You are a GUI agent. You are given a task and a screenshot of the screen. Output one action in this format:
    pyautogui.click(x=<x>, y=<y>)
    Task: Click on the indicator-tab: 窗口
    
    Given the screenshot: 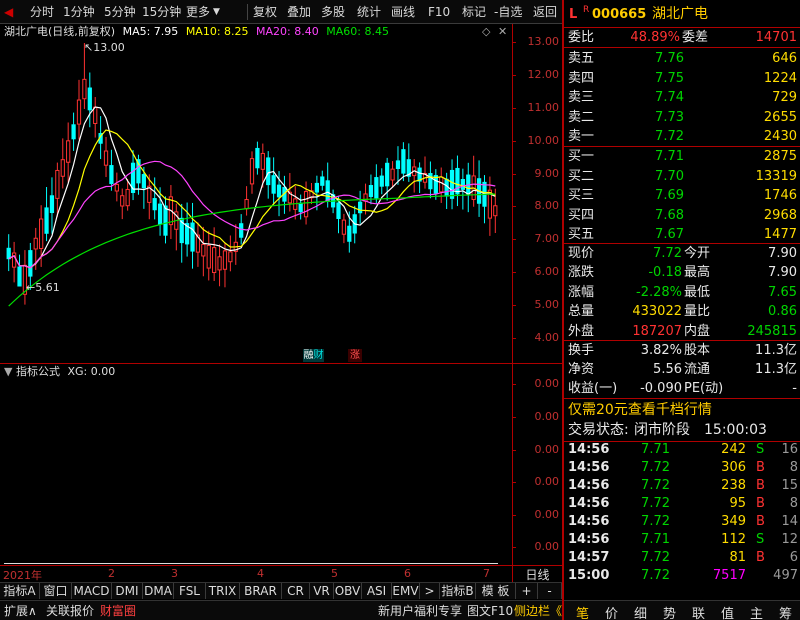 What is the action you would take?
    pyautogui.click(x=56, y=591)
    